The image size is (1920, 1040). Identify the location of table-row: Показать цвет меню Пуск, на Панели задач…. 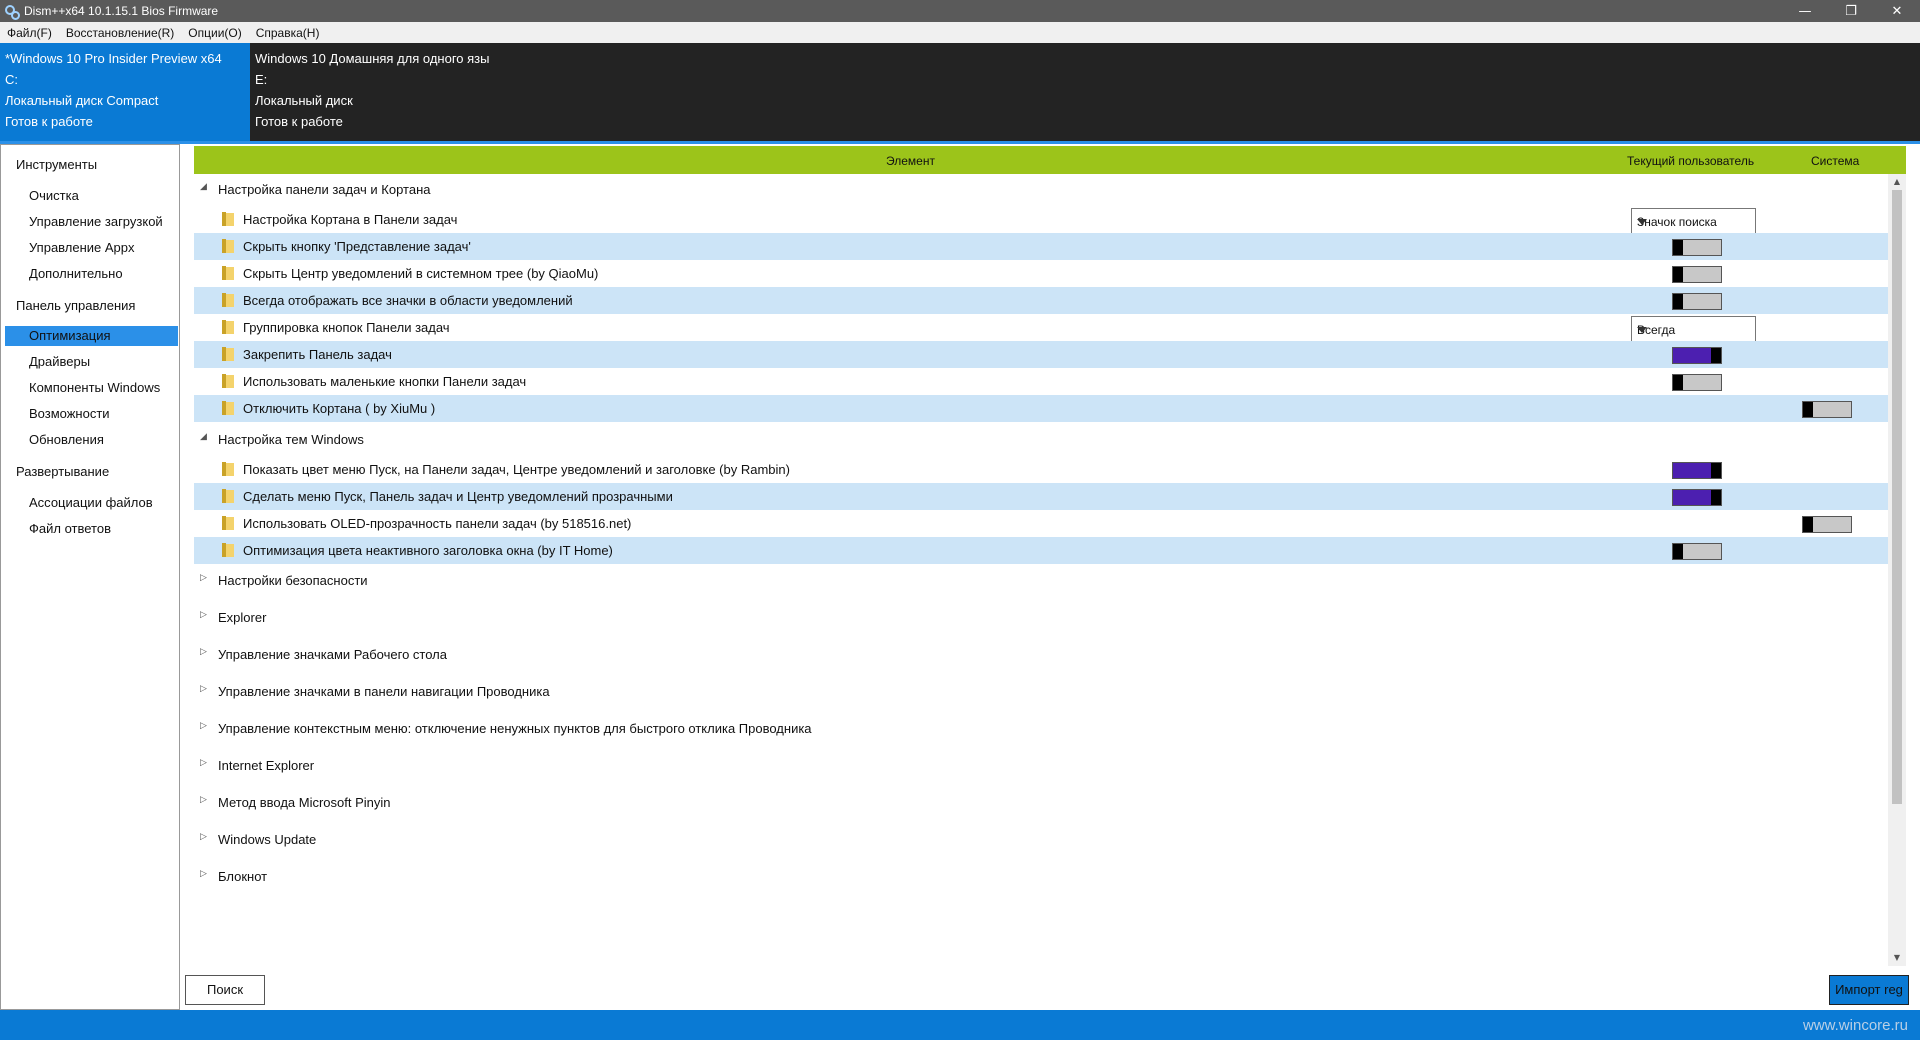
(1041, 469).